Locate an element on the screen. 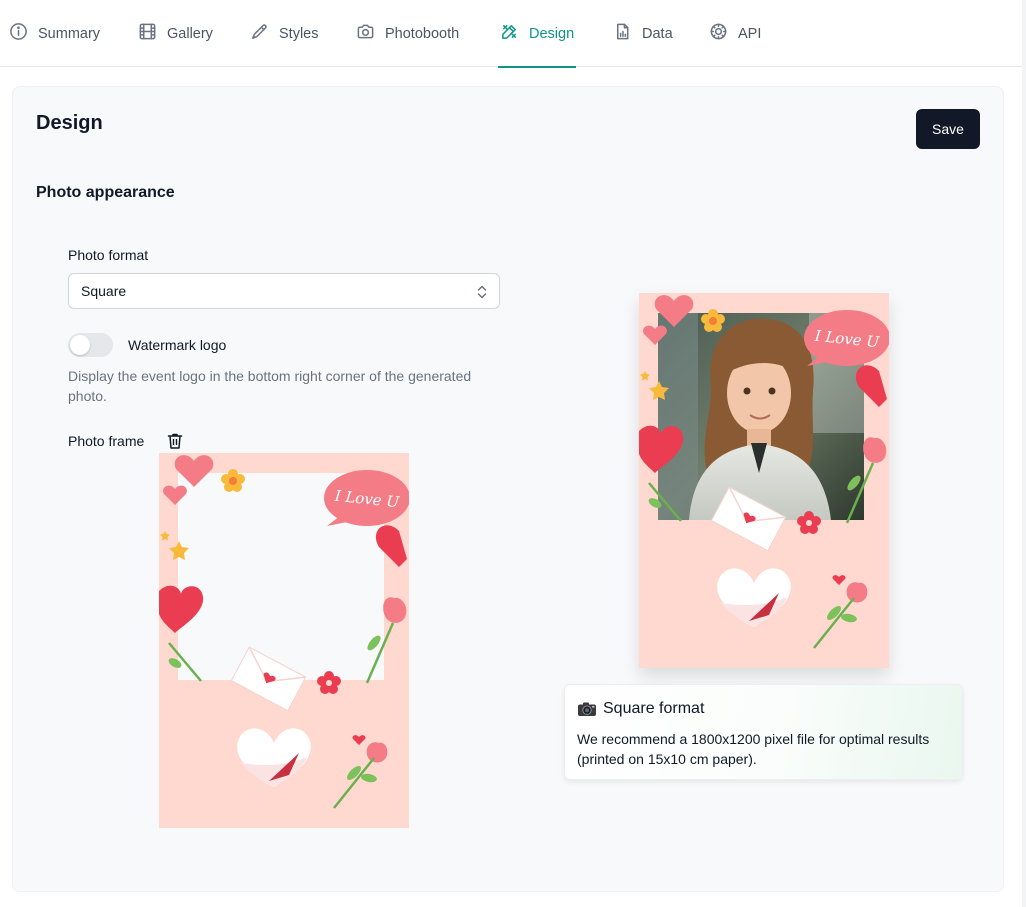 This screenshot has height=907, width=1026. info-title-row: Square format is located at coordinates (640, 709).